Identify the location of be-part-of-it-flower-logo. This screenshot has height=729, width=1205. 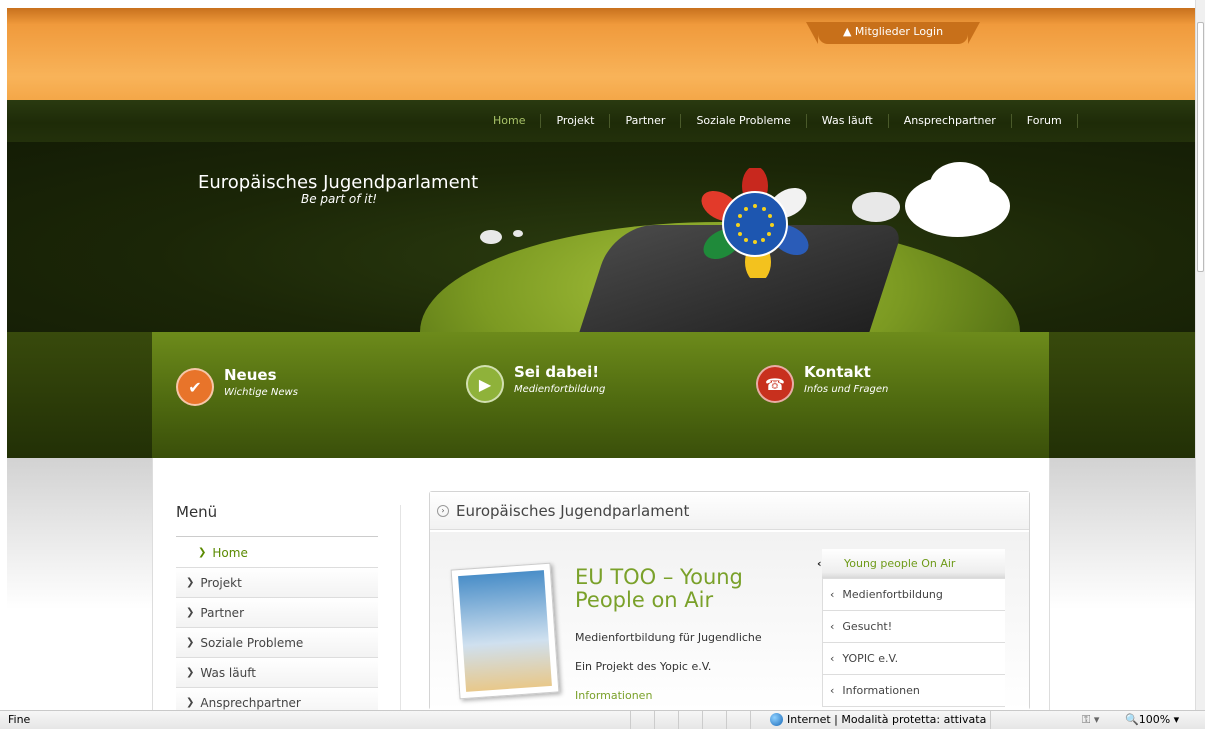
(755, 223).